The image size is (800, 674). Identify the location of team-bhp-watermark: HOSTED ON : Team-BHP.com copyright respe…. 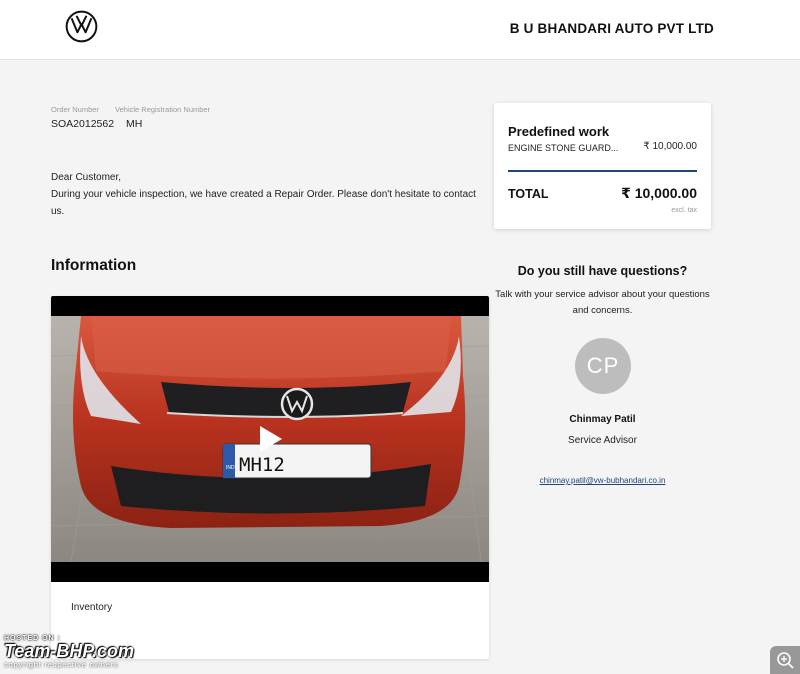
(99, 652).